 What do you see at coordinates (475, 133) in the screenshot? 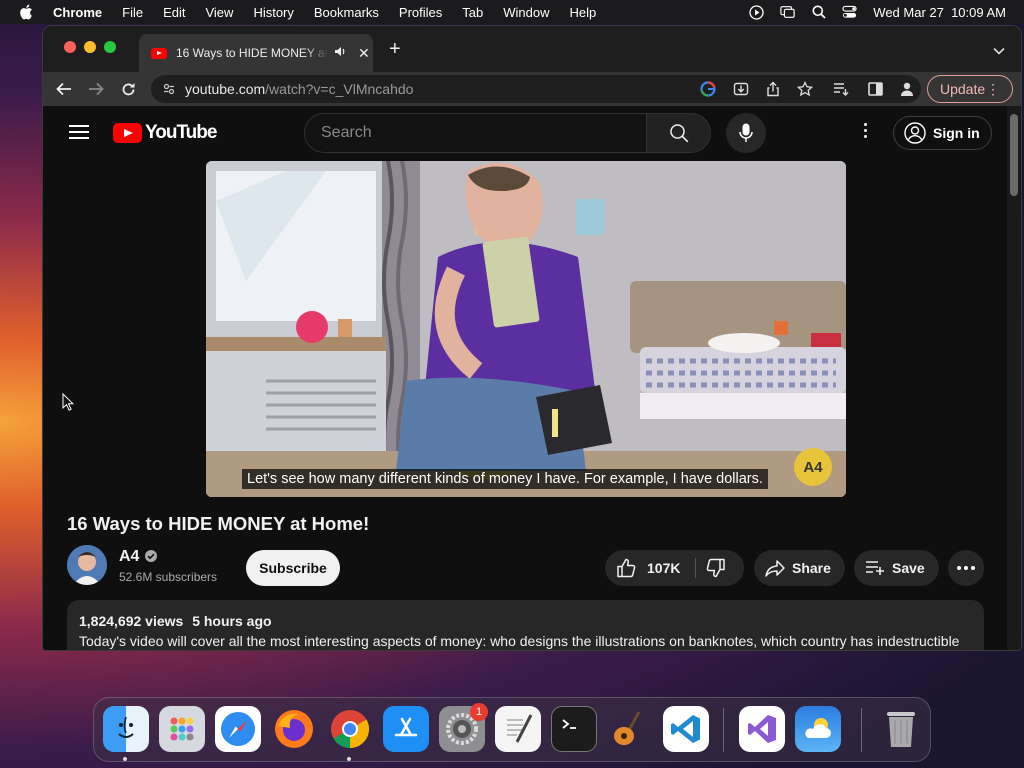
I see `search-input: Search` at bounding box center [475, 133].